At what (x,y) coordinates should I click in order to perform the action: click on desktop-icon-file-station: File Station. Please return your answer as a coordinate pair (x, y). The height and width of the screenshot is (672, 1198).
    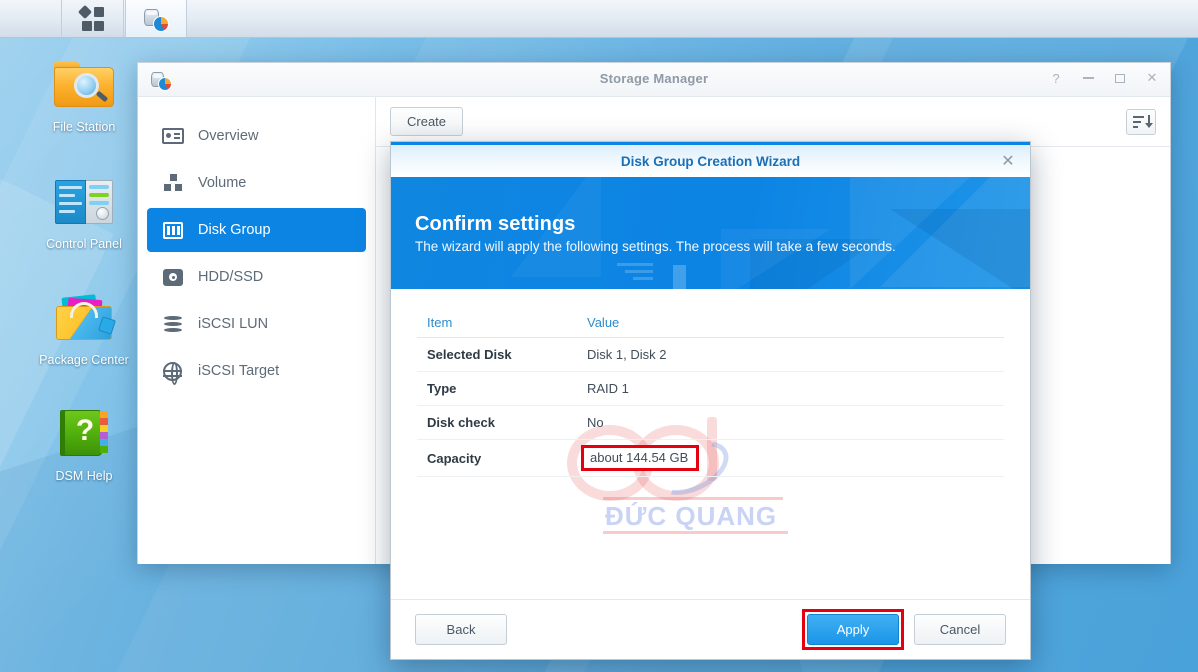
    Looking at the image, I should click on (84, 95).